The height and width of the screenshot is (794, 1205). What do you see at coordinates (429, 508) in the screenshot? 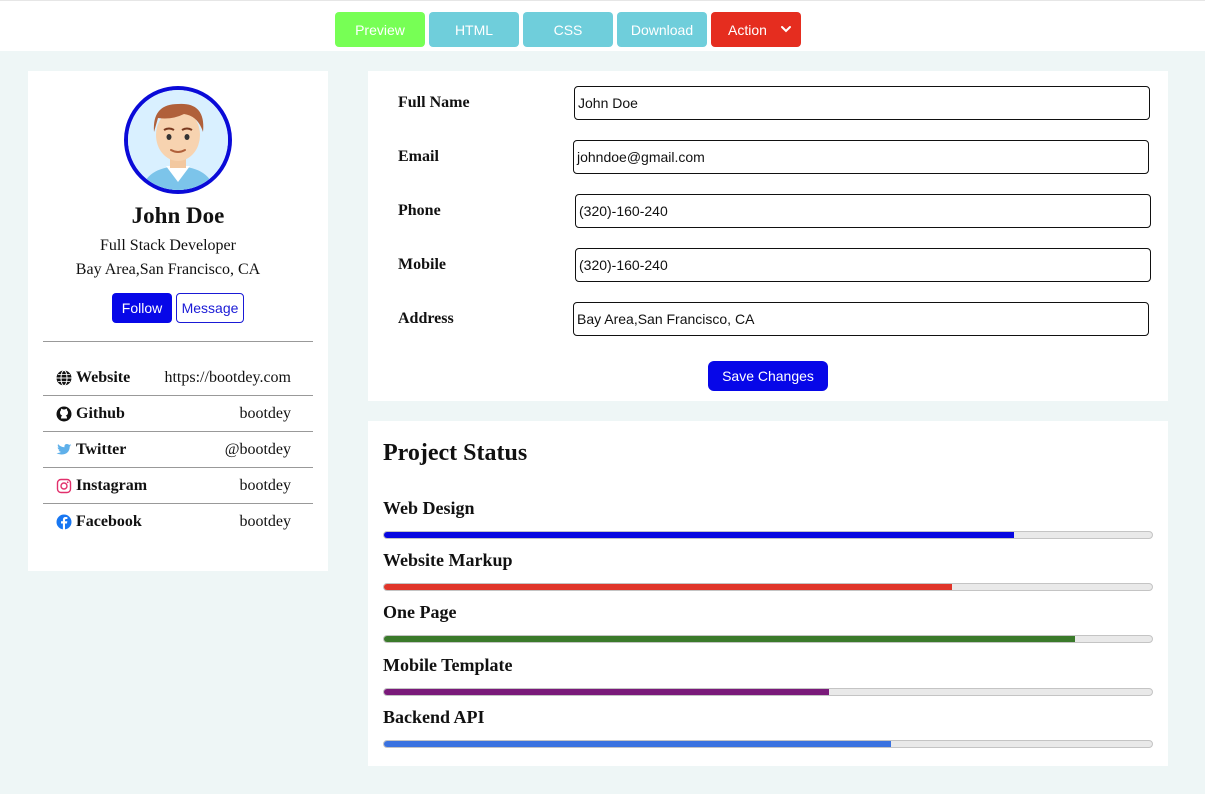
I see `project-name: Web Design` at bounding box center [429, 508].